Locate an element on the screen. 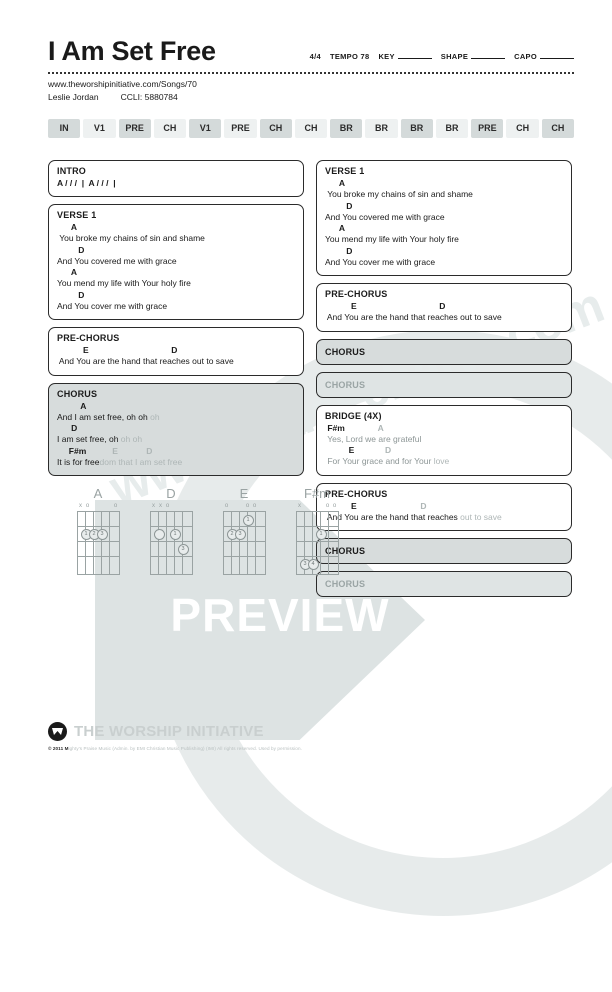 This screenshot has height=992, width=612. section-chorus-ref-2: CHORUS is located at coordinates (444, 384).